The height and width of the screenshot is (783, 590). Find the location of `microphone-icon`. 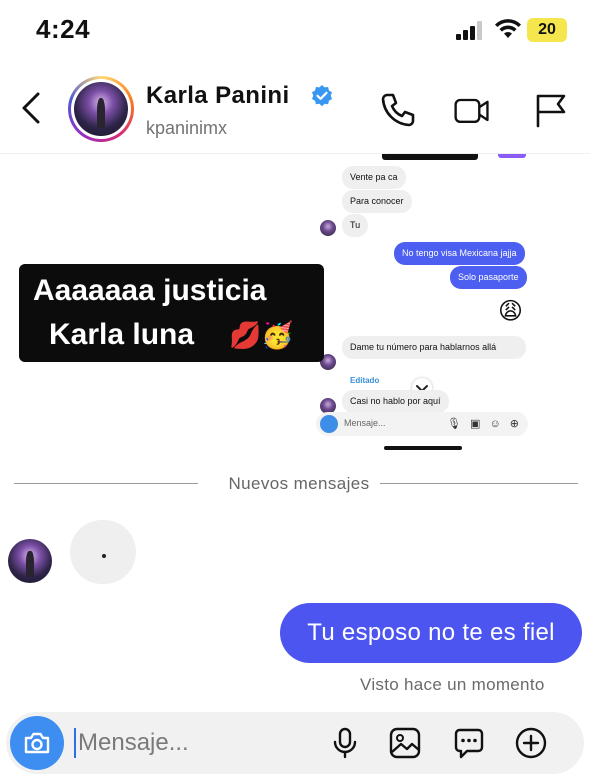

microphone-icon is located at coordinates (345, 743).